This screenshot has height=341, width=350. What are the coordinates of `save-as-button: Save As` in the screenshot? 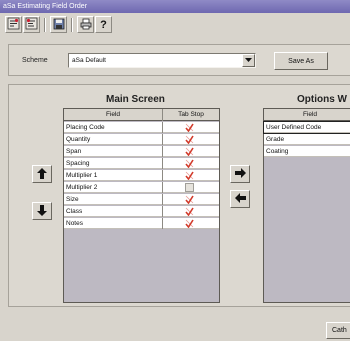 It's located at (301, 61).